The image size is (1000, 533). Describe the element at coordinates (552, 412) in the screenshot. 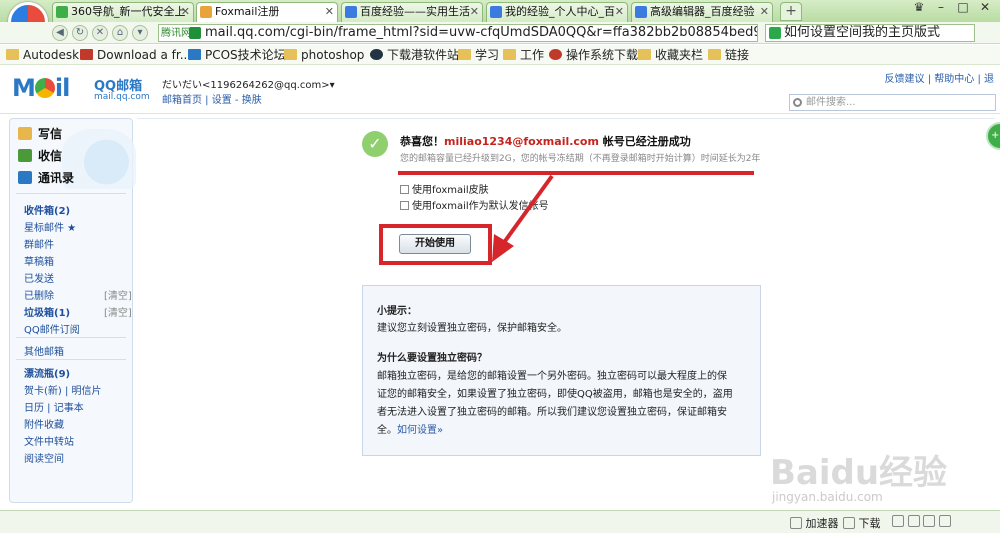

I see `why-line-3: 者无法进入设置了独立密码的邮箱。所以我们建议您设置独立密码，保证邮箱安` at that location.